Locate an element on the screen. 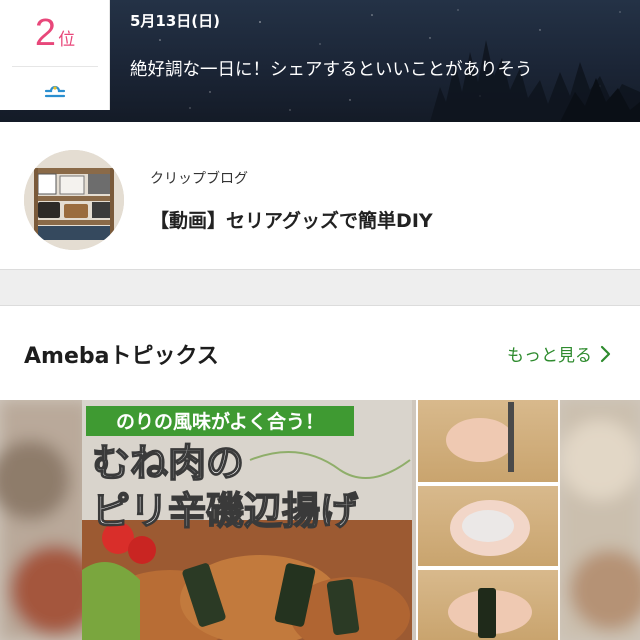  rank-display: 2位 is located at coordinates (55, 33).